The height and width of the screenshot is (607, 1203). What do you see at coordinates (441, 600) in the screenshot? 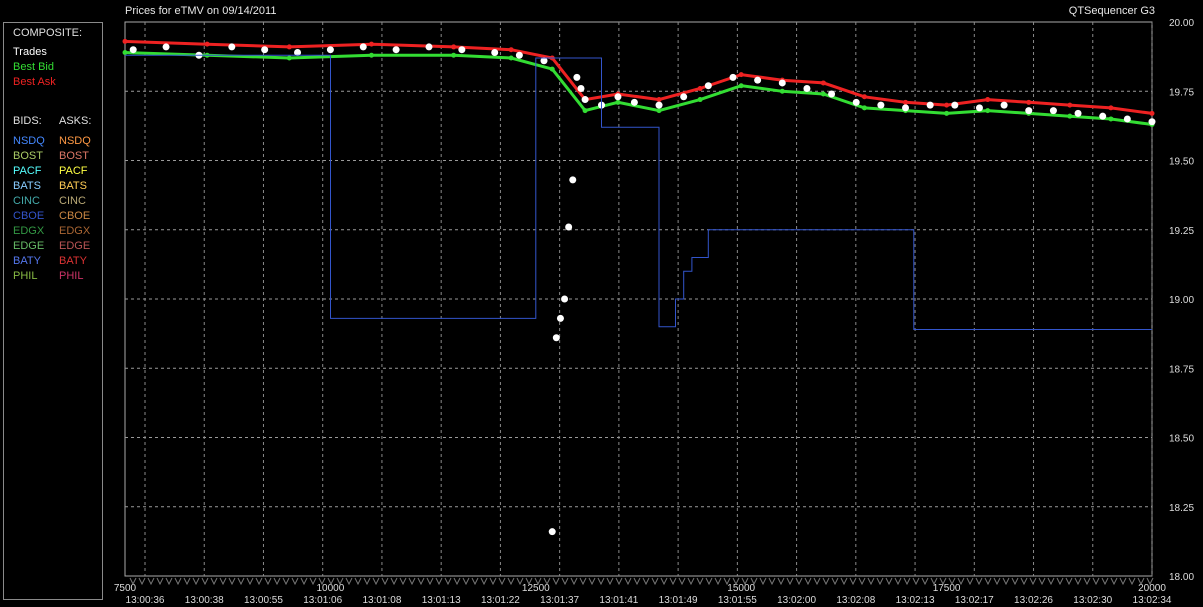
I see `time-tick-label: 13:01:13` at bounding box center [441, 600].